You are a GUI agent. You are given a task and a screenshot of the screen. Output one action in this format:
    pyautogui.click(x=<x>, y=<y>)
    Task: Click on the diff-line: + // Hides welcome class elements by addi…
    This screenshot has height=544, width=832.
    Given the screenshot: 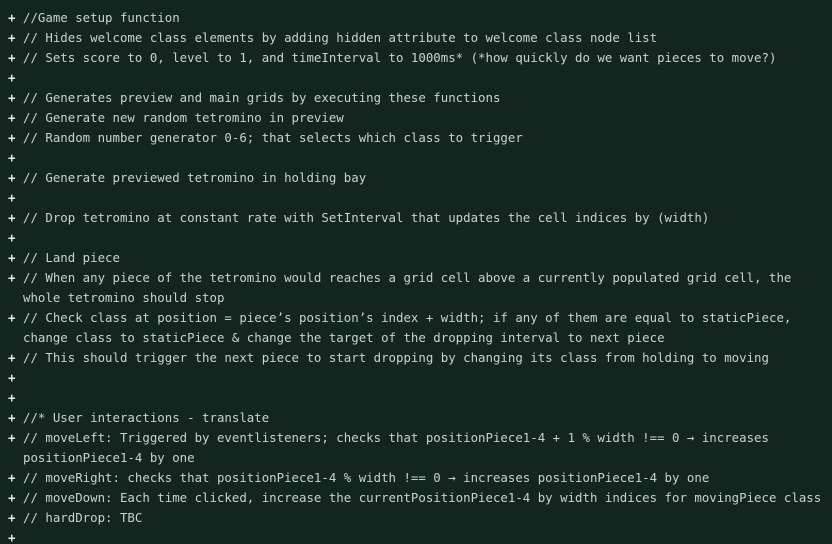 What is the action you would take?
    pyautogui.click(x=416, y=38)
    